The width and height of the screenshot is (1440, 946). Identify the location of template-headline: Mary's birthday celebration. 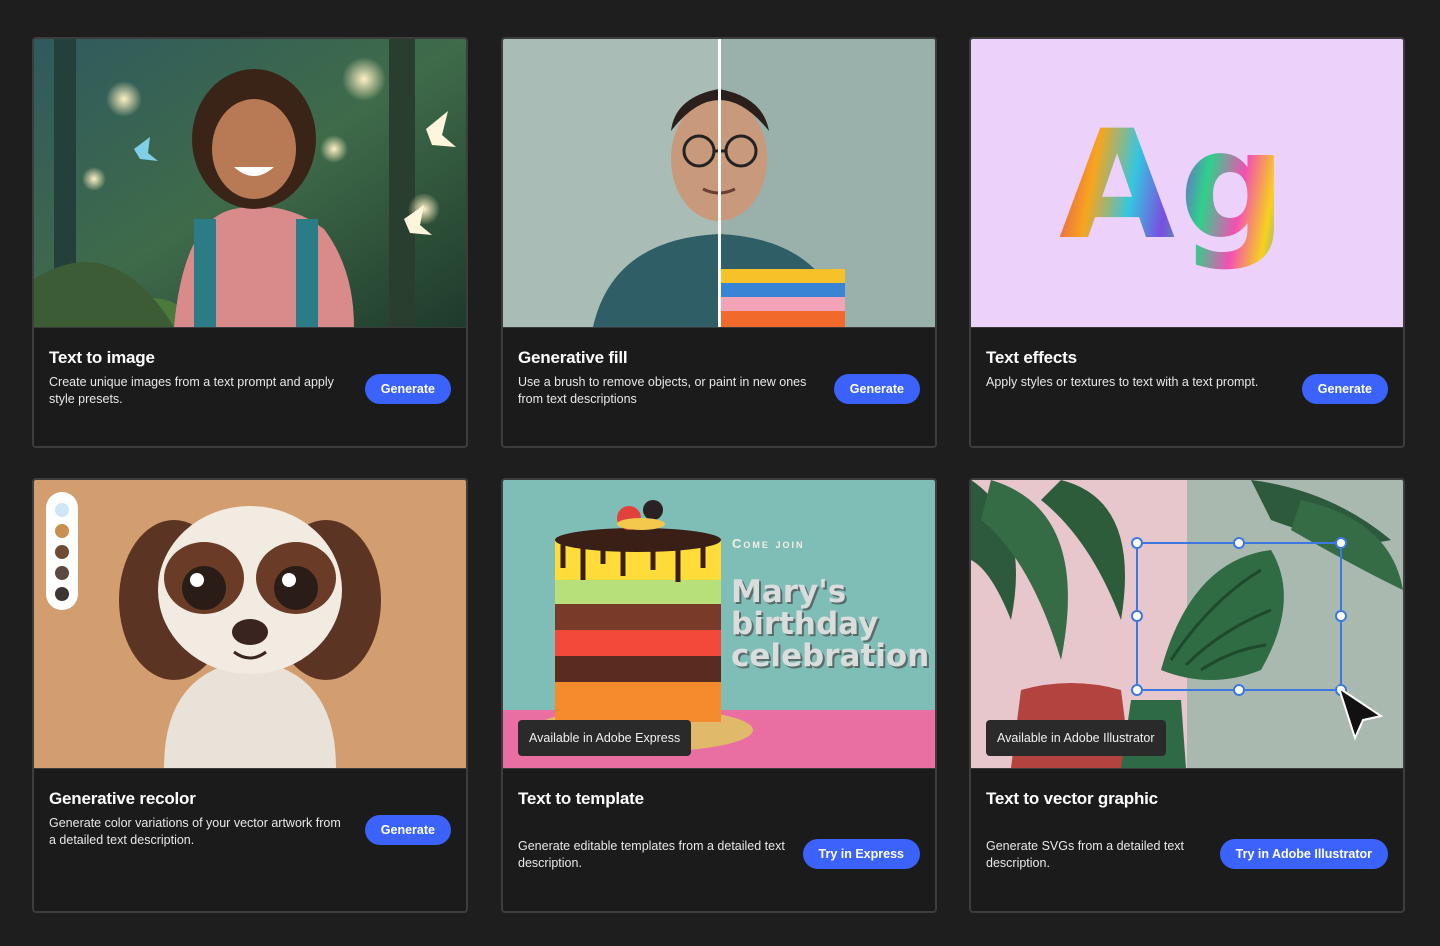
(830, 624).